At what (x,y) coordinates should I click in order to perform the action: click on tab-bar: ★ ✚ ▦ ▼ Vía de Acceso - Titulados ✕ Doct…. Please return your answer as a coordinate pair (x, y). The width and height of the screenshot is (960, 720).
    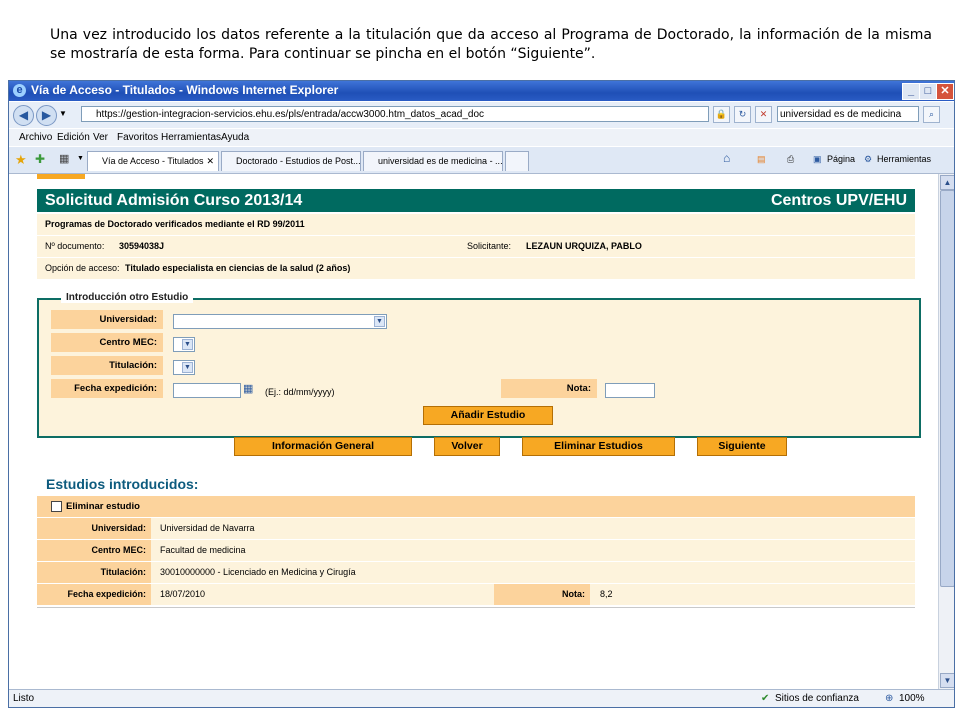
    Looking at the image, I should click on (481, 160).